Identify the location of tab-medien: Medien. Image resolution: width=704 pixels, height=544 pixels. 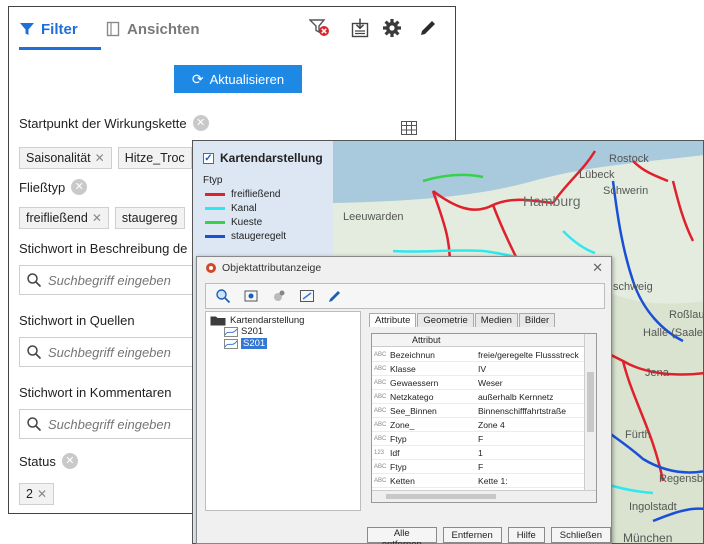
(496, 320).